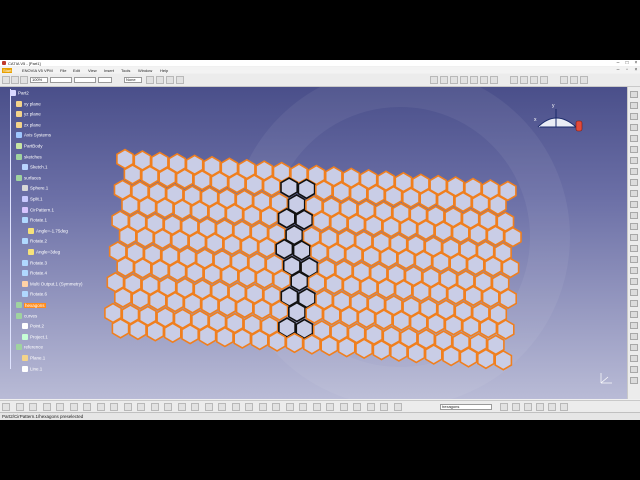 This screenshot has height=480, width=640. Describe the element at coordinates (145, 70) in the screenshot. I see `menu-window: Window` at that location.